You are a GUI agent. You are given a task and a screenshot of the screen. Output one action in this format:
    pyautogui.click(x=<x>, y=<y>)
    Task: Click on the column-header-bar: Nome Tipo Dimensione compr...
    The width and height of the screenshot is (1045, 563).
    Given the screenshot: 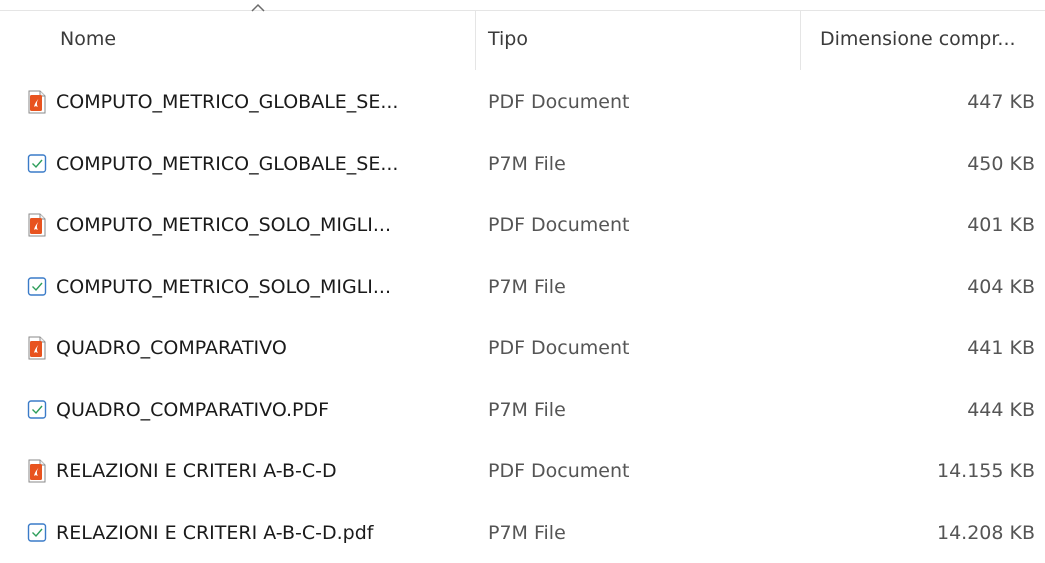 What is the action you would take?
    pyautogui.click(x=522, y=35)
    